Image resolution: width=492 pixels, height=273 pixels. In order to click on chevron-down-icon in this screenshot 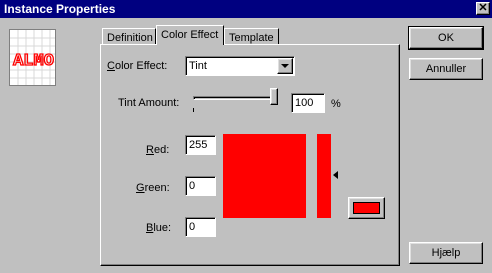, I will do `click(285, 65)`.